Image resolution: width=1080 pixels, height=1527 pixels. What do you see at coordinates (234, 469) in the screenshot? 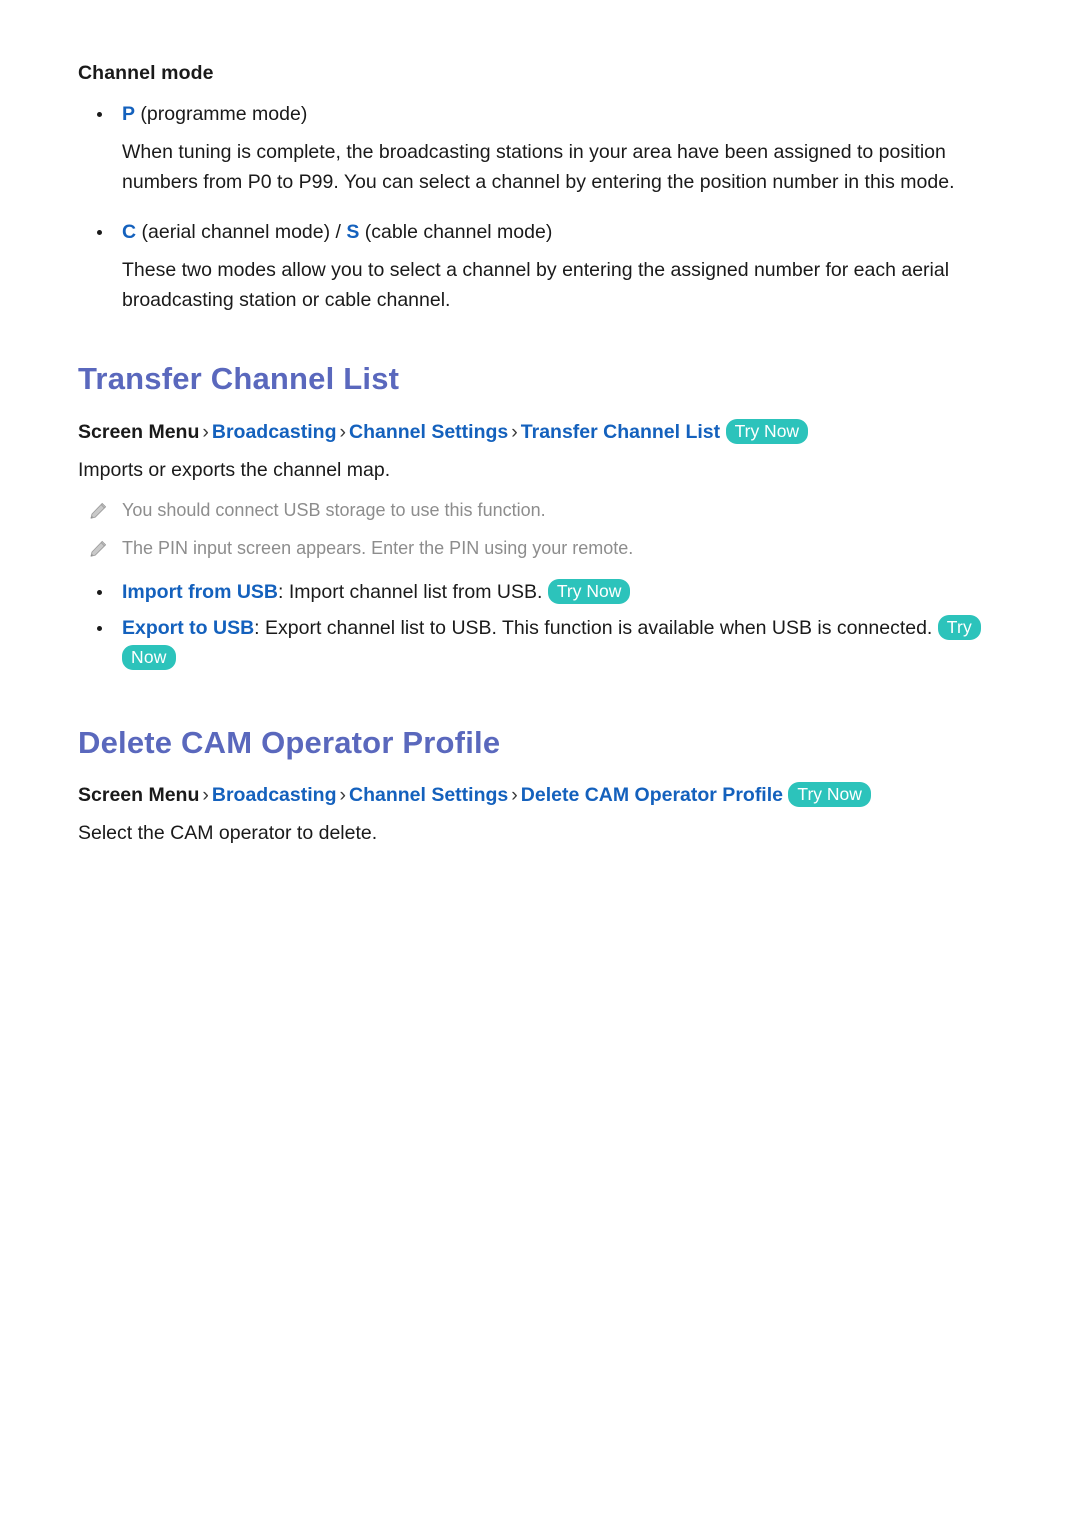
I see `transfer-channel-list-description: Imports or exports the channel map.` at bounding box center [234, 469].